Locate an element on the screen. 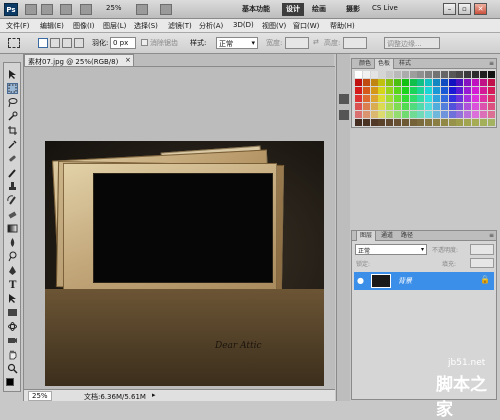  quick-selection-tool-icon is located at coordinates (12, 116).